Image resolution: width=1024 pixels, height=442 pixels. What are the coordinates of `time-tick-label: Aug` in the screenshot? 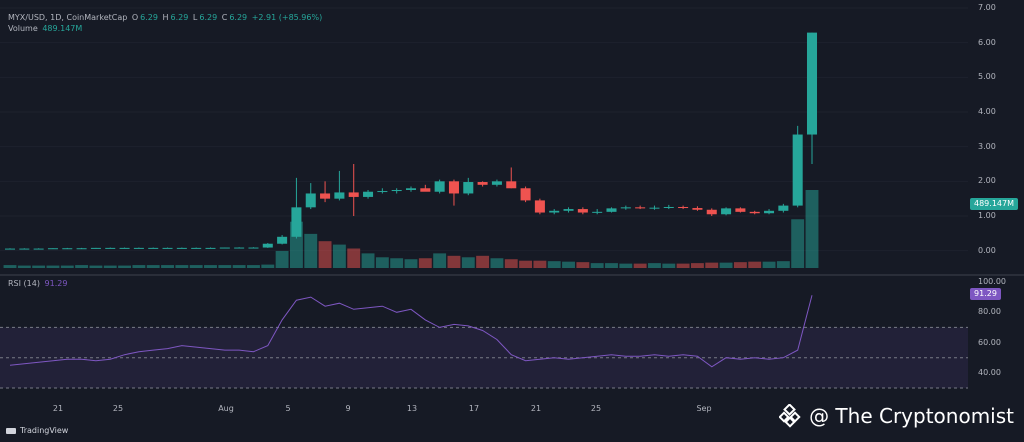 It's located at (226, 408).